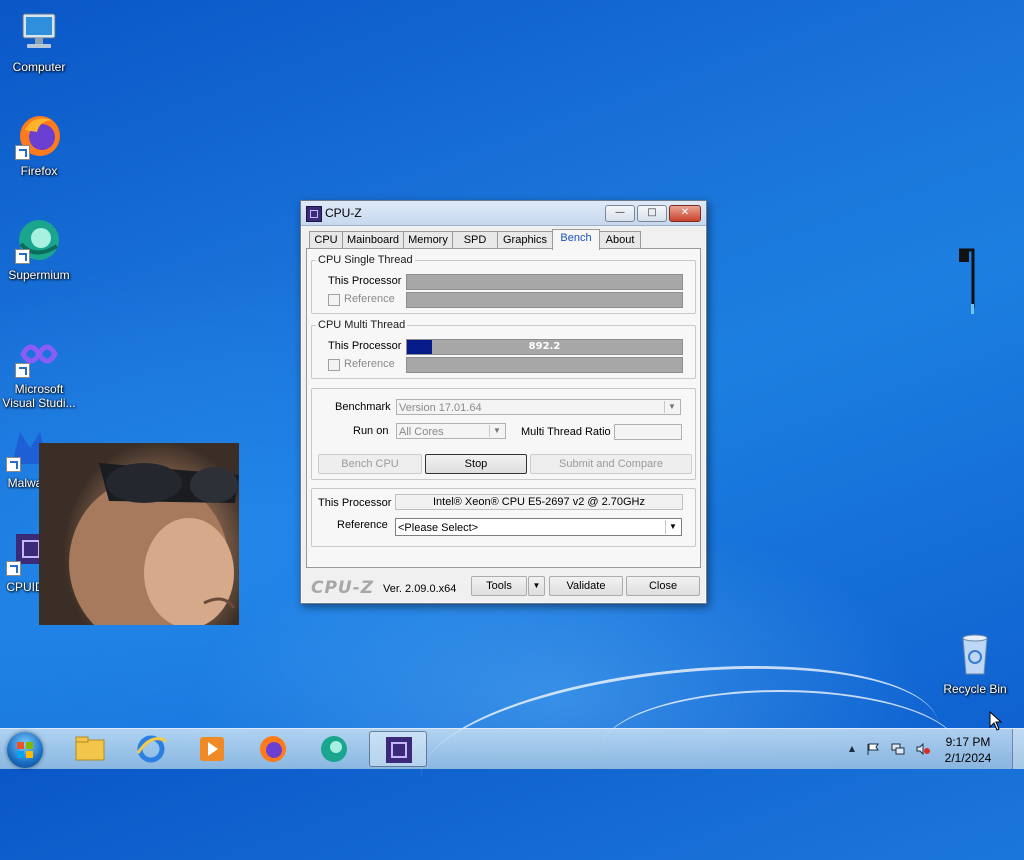  I want to click on run-on-value: All Cores, so click(421, 432).